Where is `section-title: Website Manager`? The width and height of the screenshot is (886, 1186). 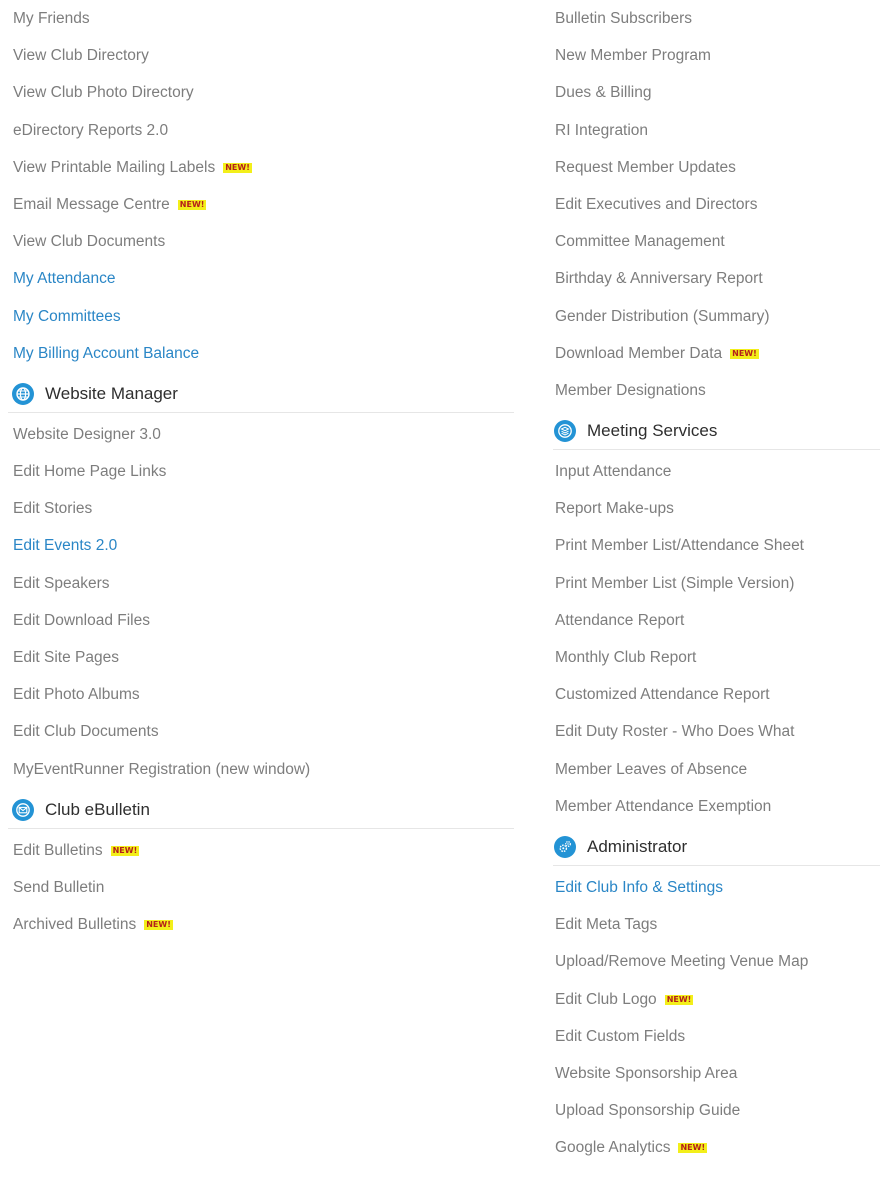
section-title: Website Manager is located at coordinates (111, 393).